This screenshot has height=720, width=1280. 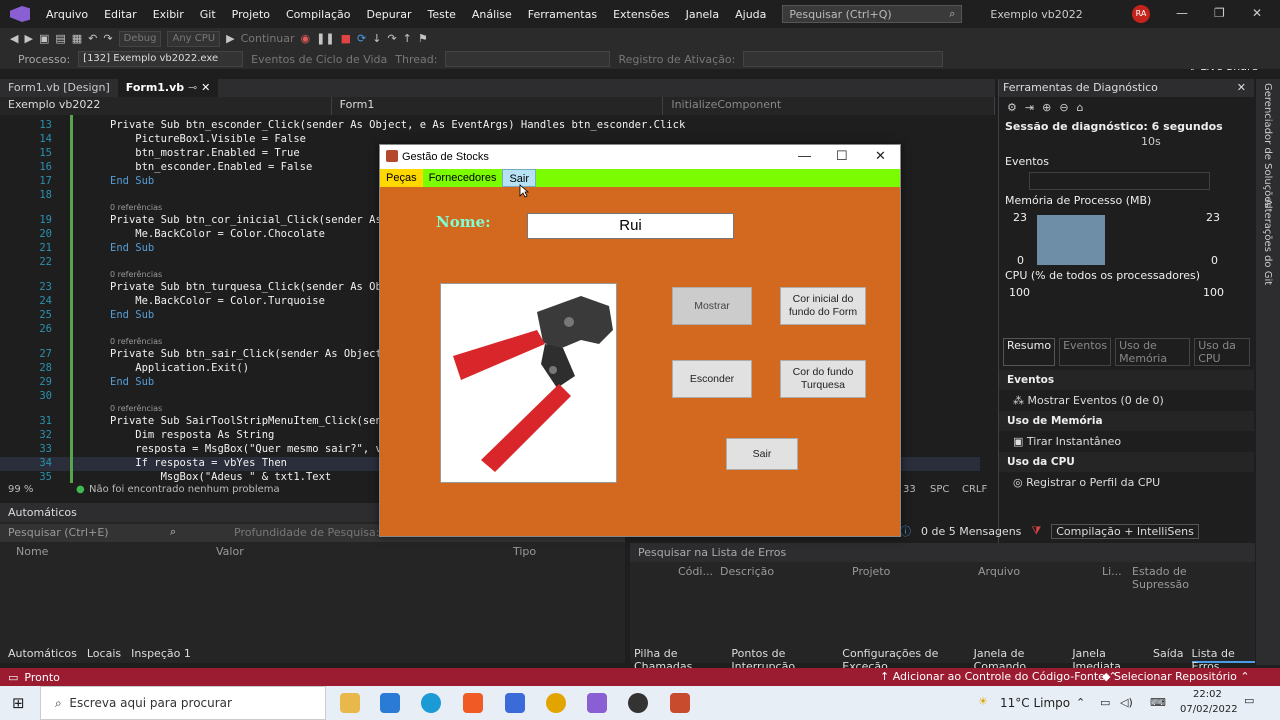 What do you see at coordinates (1219, 13) in the screenshot?
I see `restore-icon: ❐` at bounding box center [1219, 13].